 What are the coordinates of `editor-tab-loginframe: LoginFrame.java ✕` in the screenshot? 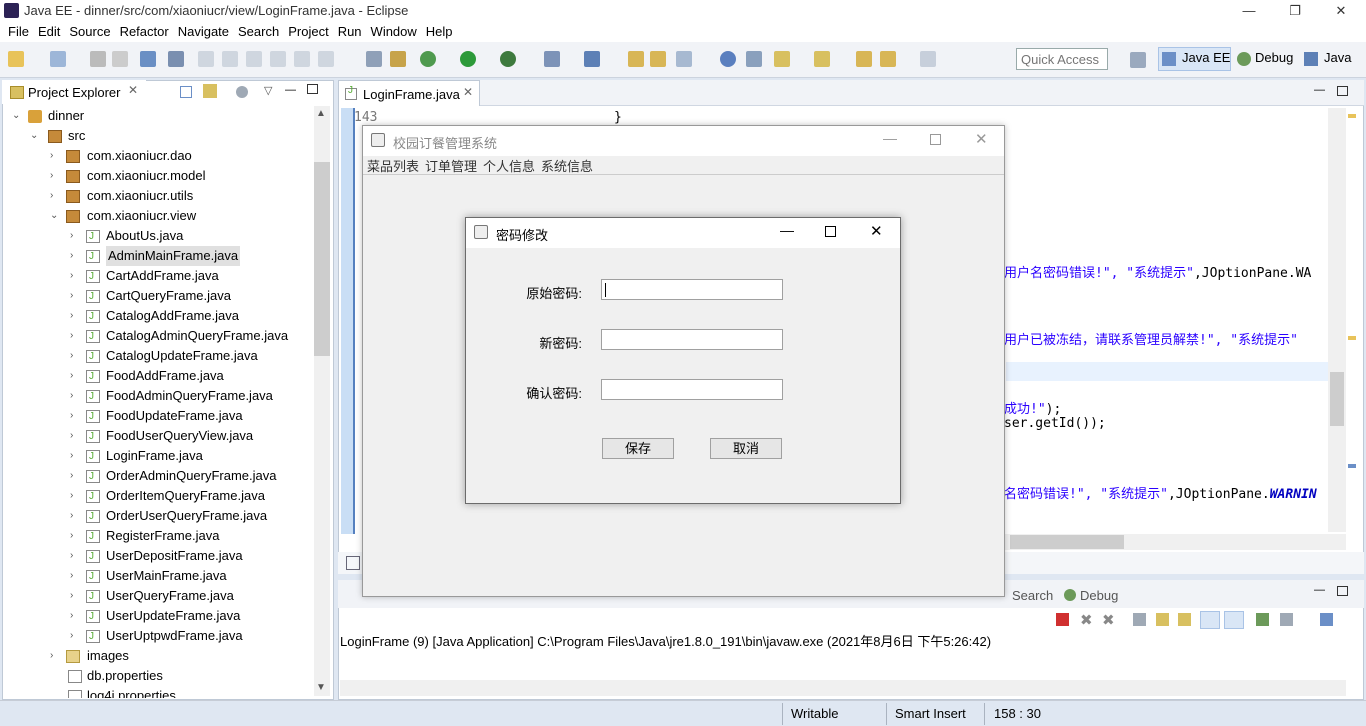 It's located at (409, 93).